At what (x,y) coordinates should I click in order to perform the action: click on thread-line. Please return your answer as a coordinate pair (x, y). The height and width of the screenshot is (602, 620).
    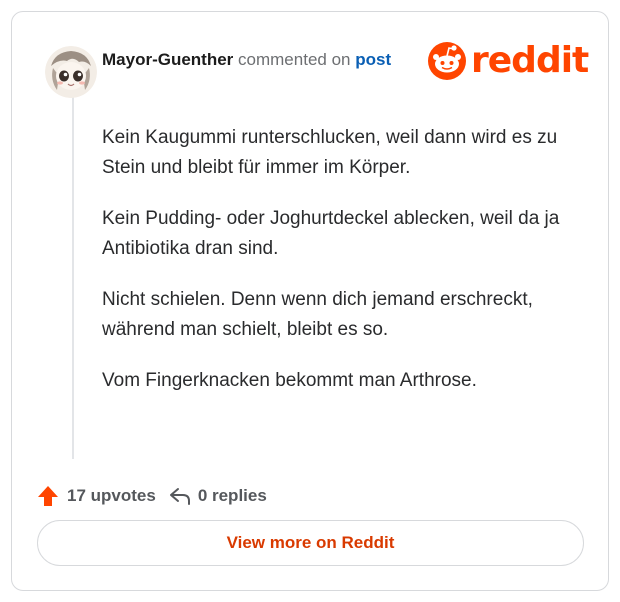
    Looking at the image, I should click on (73, 278).